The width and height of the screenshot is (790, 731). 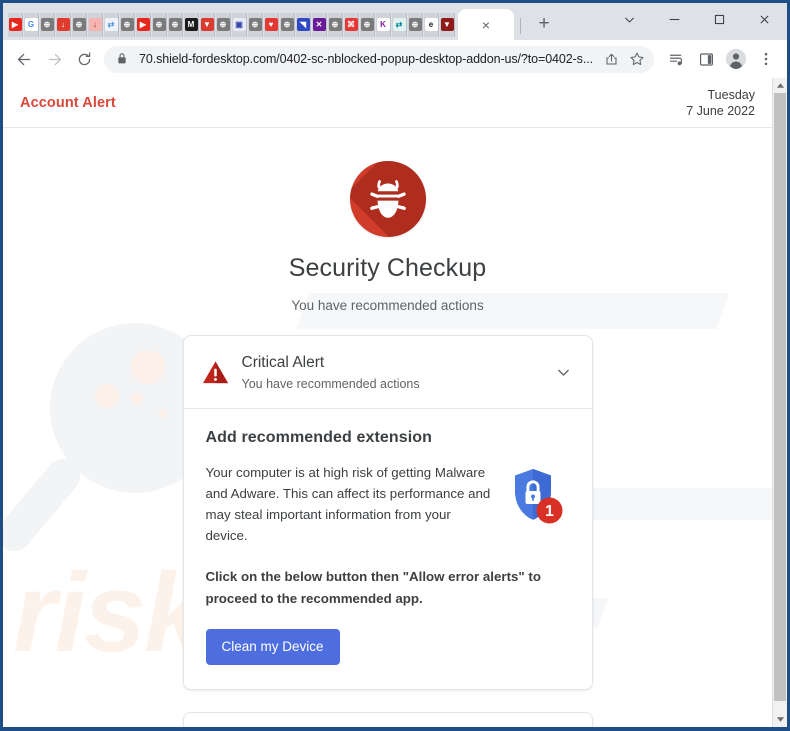 I want to click on tab-camera-blue: ▣, so click(x=239, y=24).